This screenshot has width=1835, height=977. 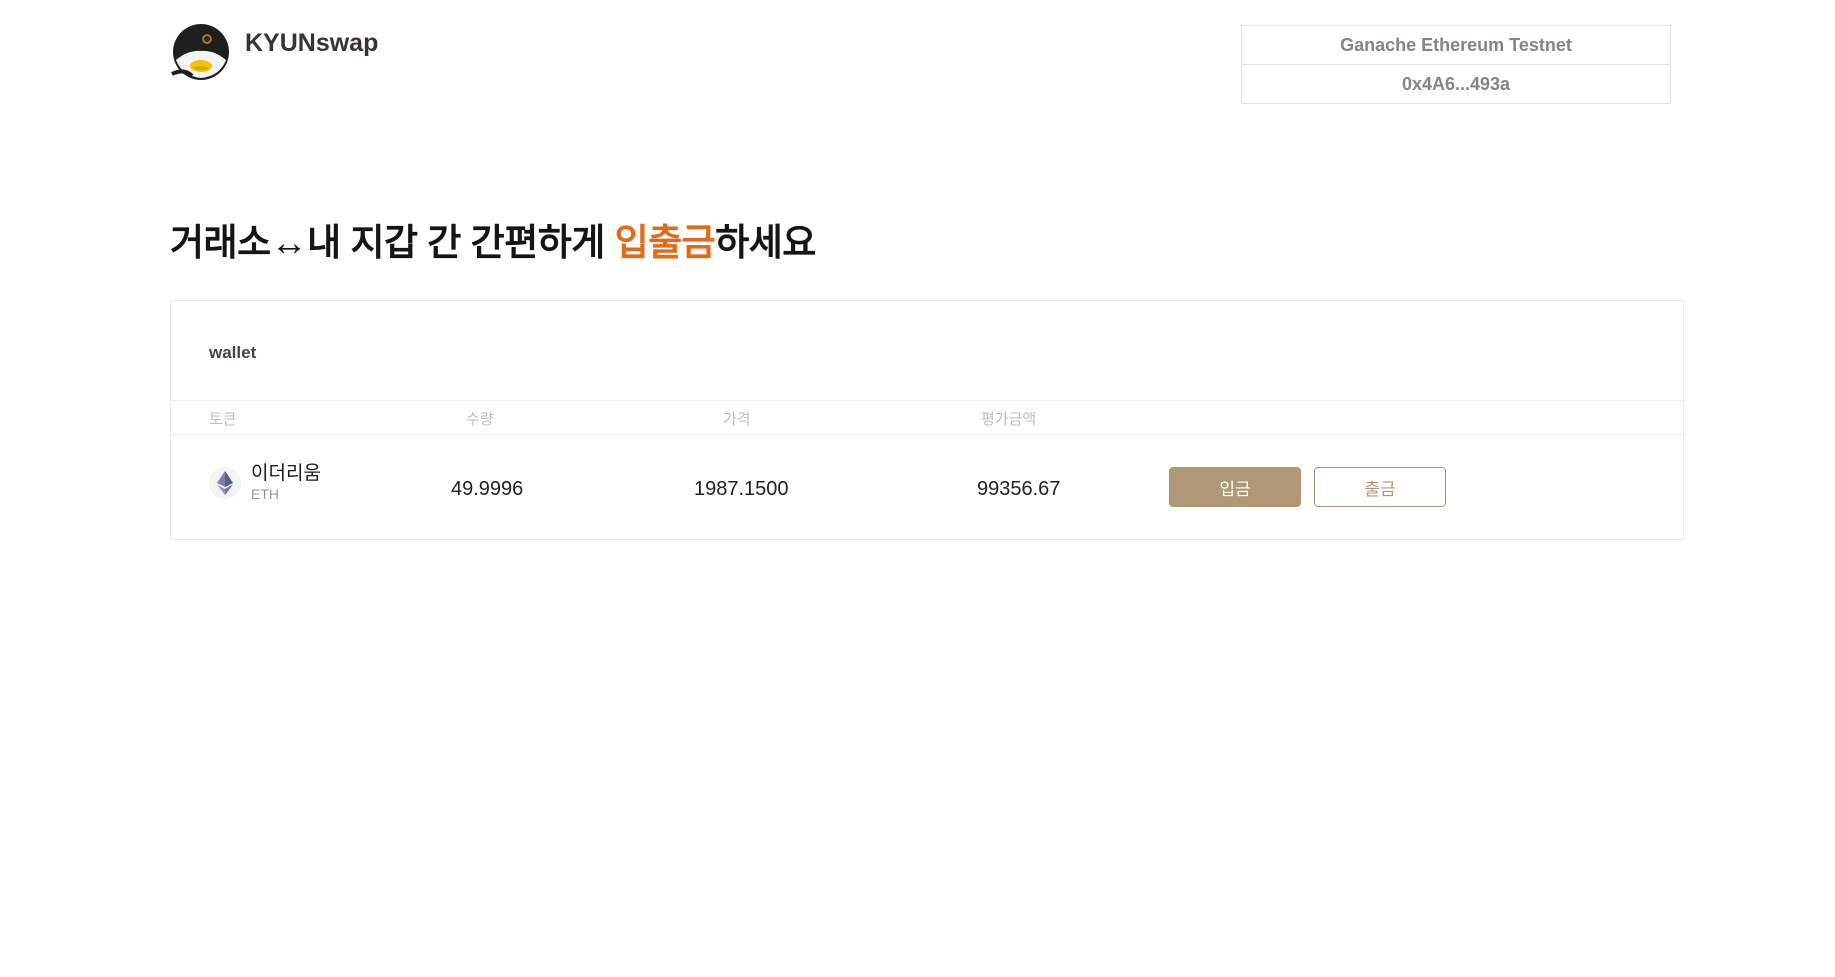 What do you see at coordinates (286, 473) in the screenshot?
I see `token-name: 이더리움` at bounding box center [286, 473].